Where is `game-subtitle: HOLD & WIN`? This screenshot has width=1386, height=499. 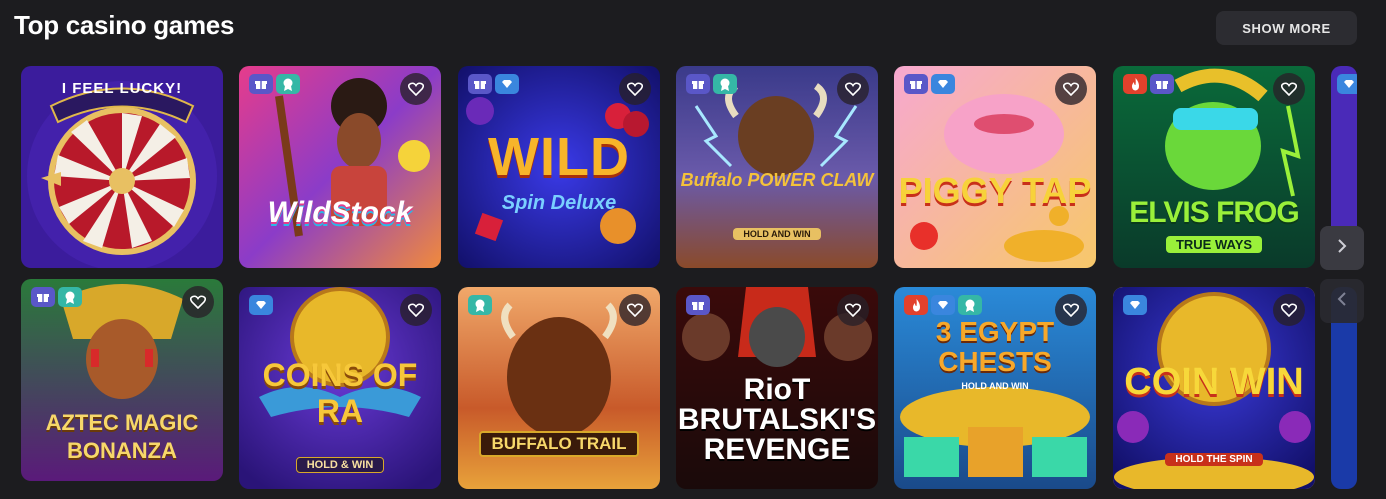
game-subtitle: HOLD & WIN is located at coordinates (340, 465).